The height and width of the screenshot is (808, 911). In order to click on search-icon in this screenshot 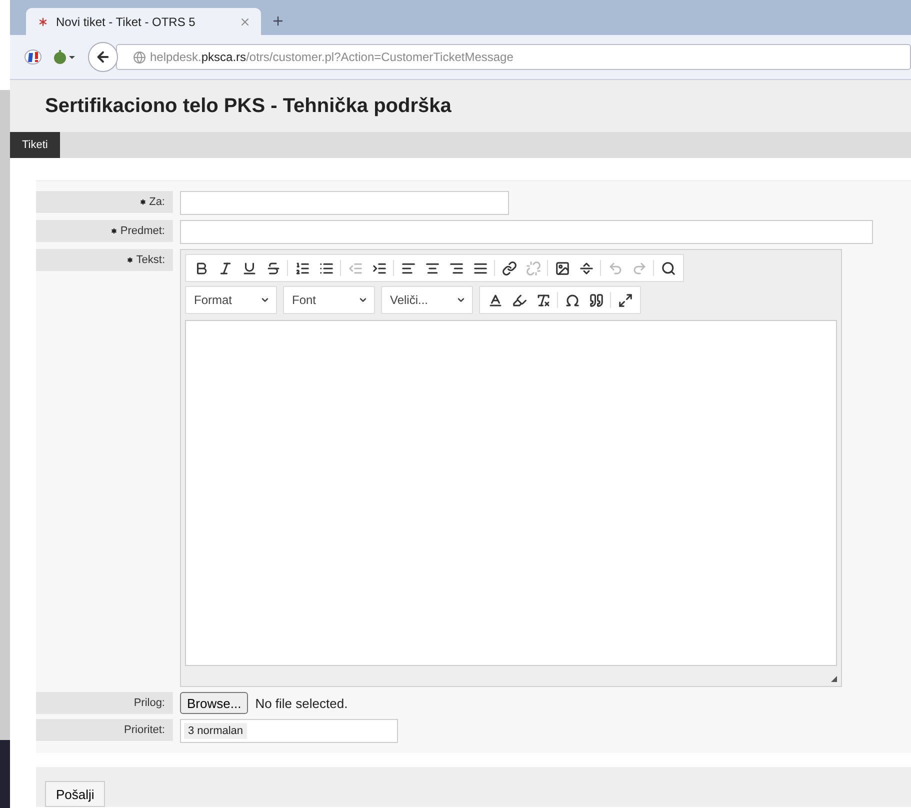, I will do `click(668, 268)`.